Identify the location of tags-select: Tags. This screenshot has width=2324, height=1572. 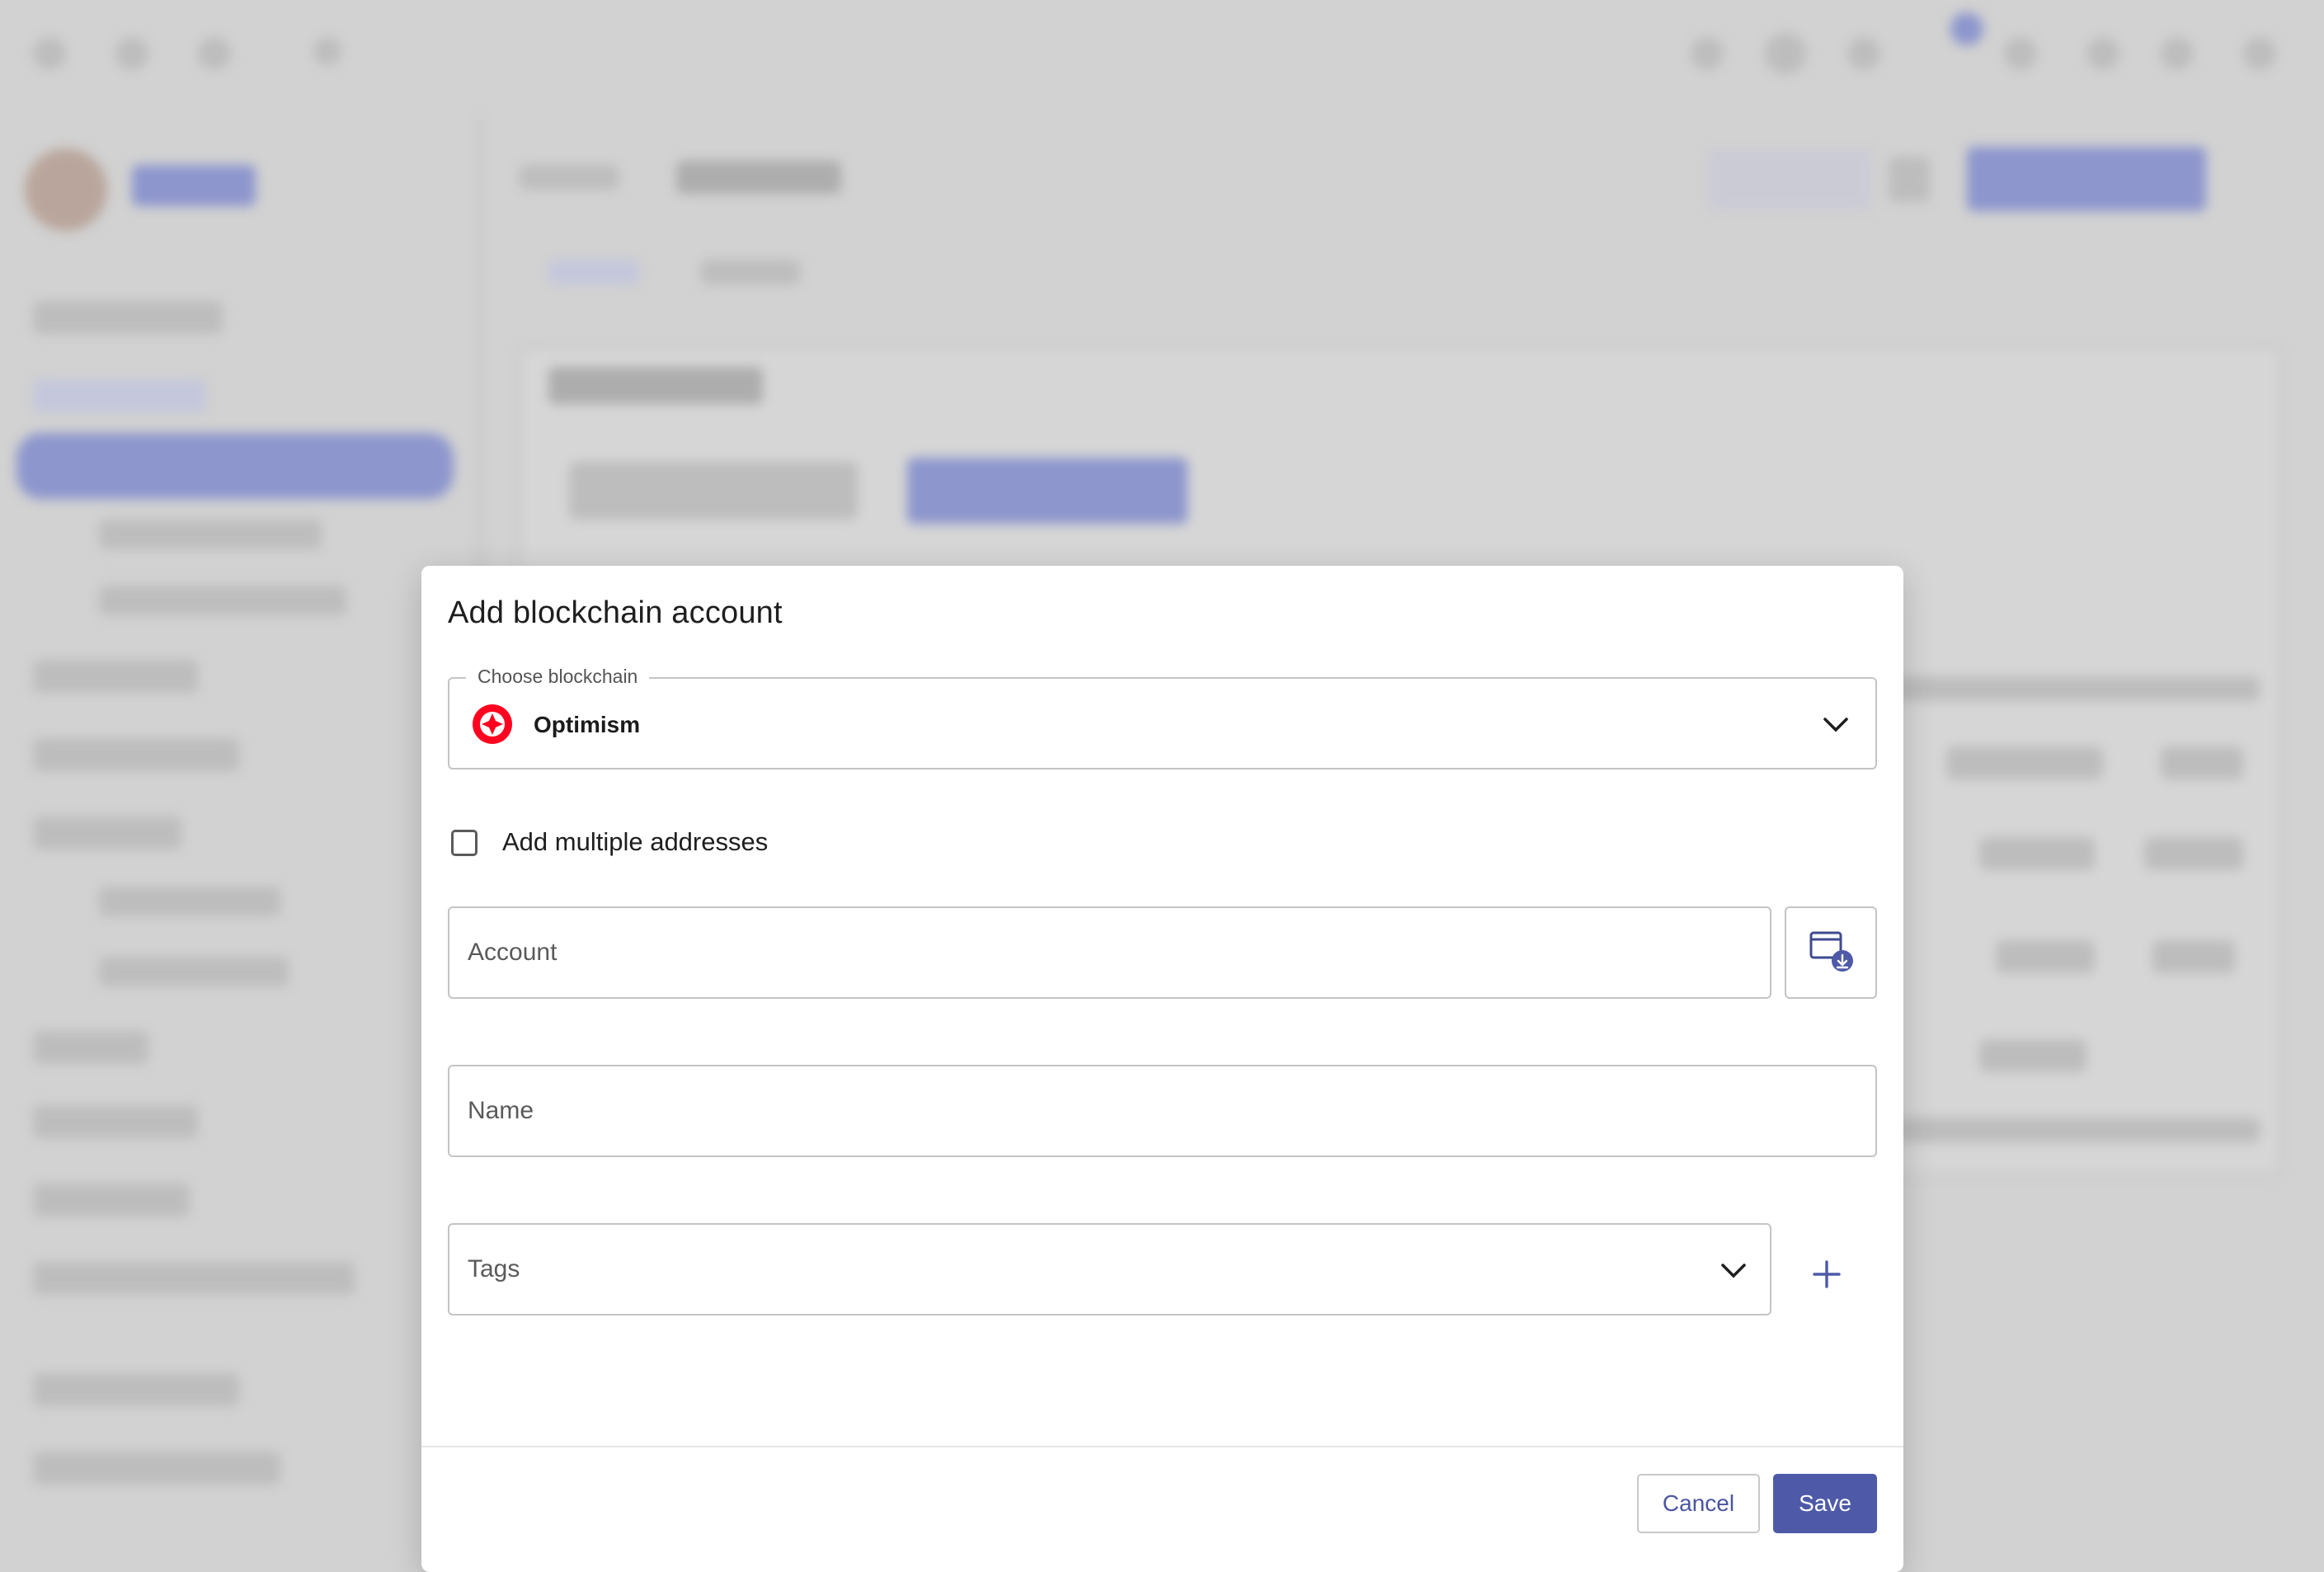
(1109, 1269).